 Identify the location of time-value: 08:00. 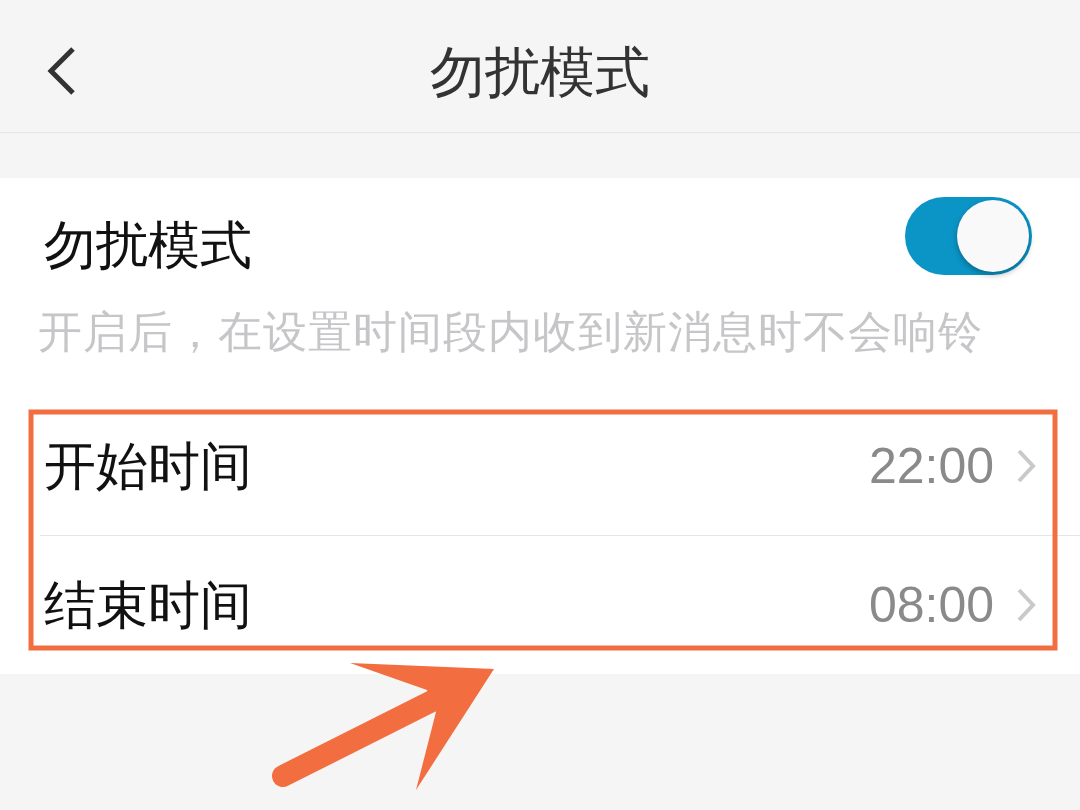
(931, 605).